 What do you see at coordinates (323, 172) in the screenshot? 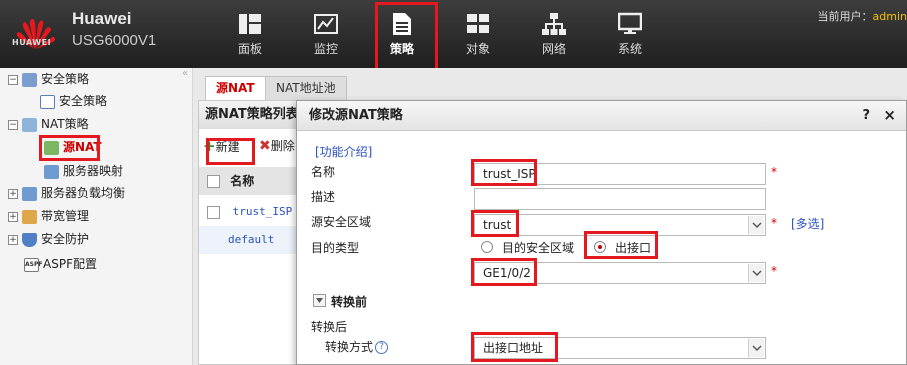
I see `name-label: 名称` at bounding box center [323, 172].